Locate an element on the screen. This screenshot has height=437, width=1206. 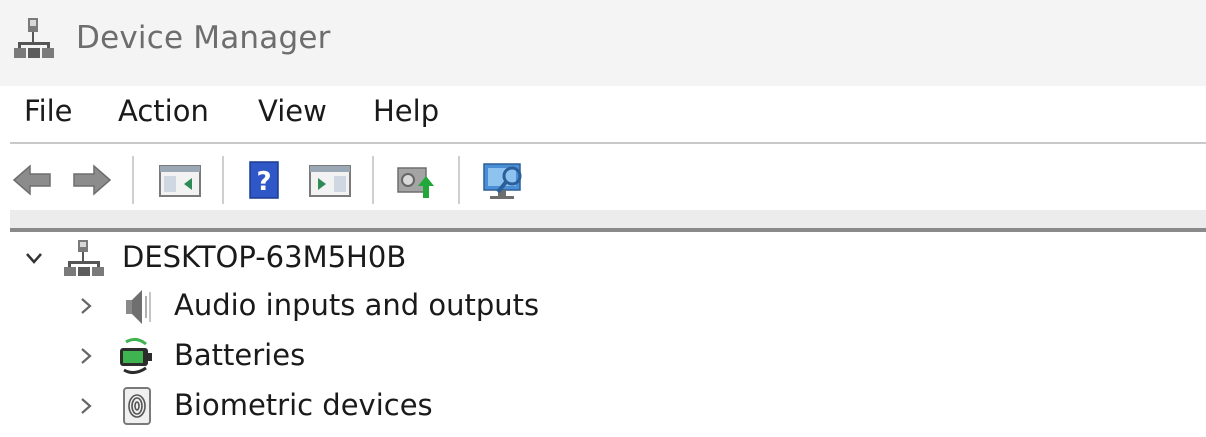
menu-view: View is located at coordinates (292, 111).